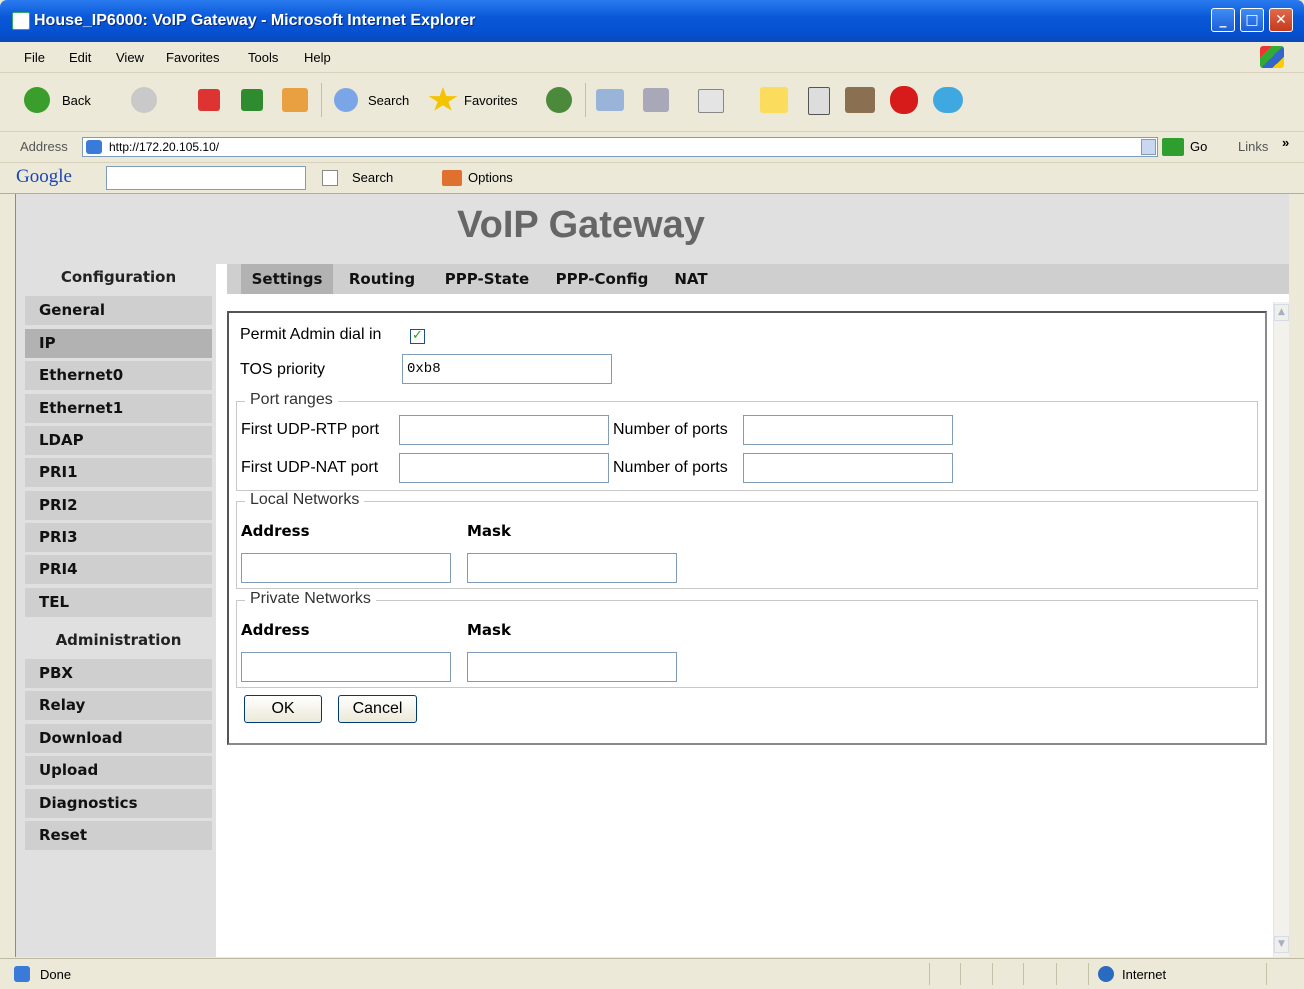 Image resolution: width=1304 pixels, height=989 pixels. I want to click on search-icon, so click(346, 100).